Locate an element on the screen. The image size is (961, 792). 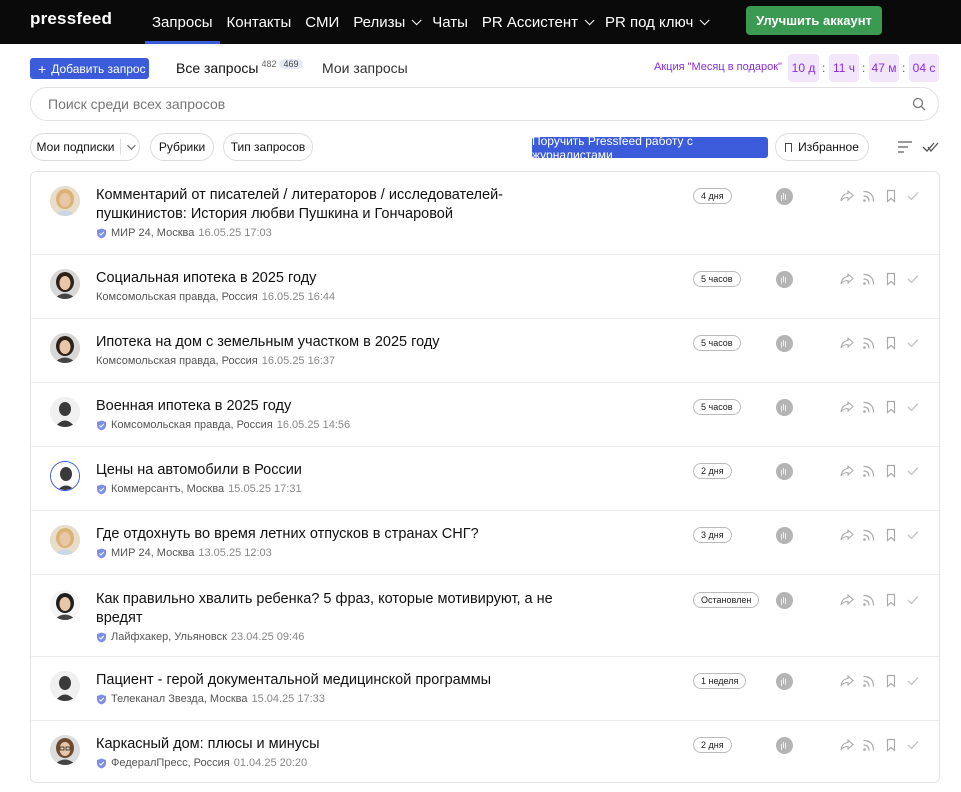
delegate-pressfeed-button: Поручить Pressfeed работу с журналистами is located at coordinates (650, 148).